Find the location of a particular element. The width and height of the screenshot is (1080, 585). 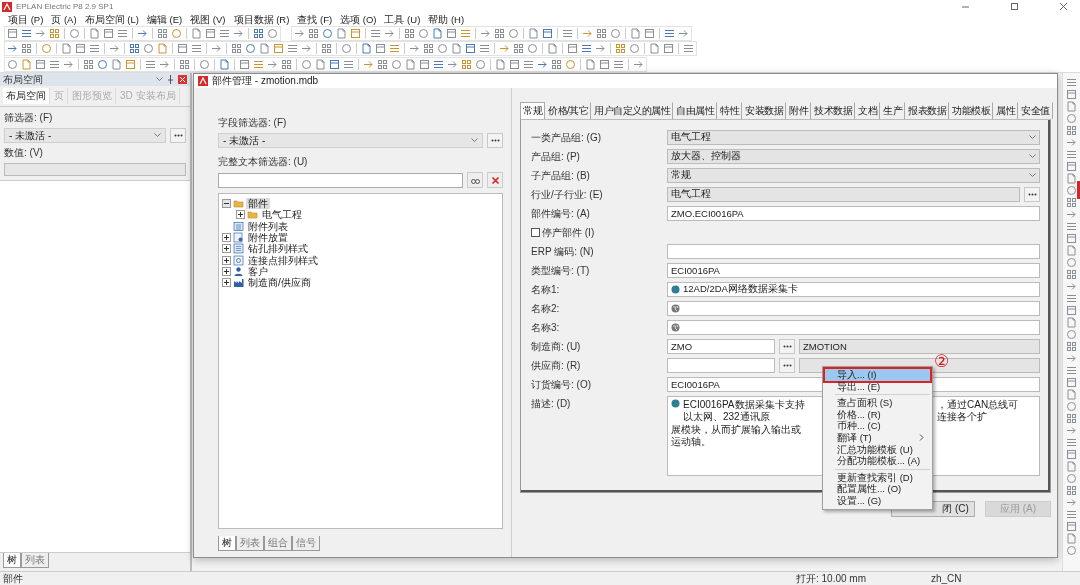

filter-label: 筛选器: (F) is located at coordinates (29, 118).